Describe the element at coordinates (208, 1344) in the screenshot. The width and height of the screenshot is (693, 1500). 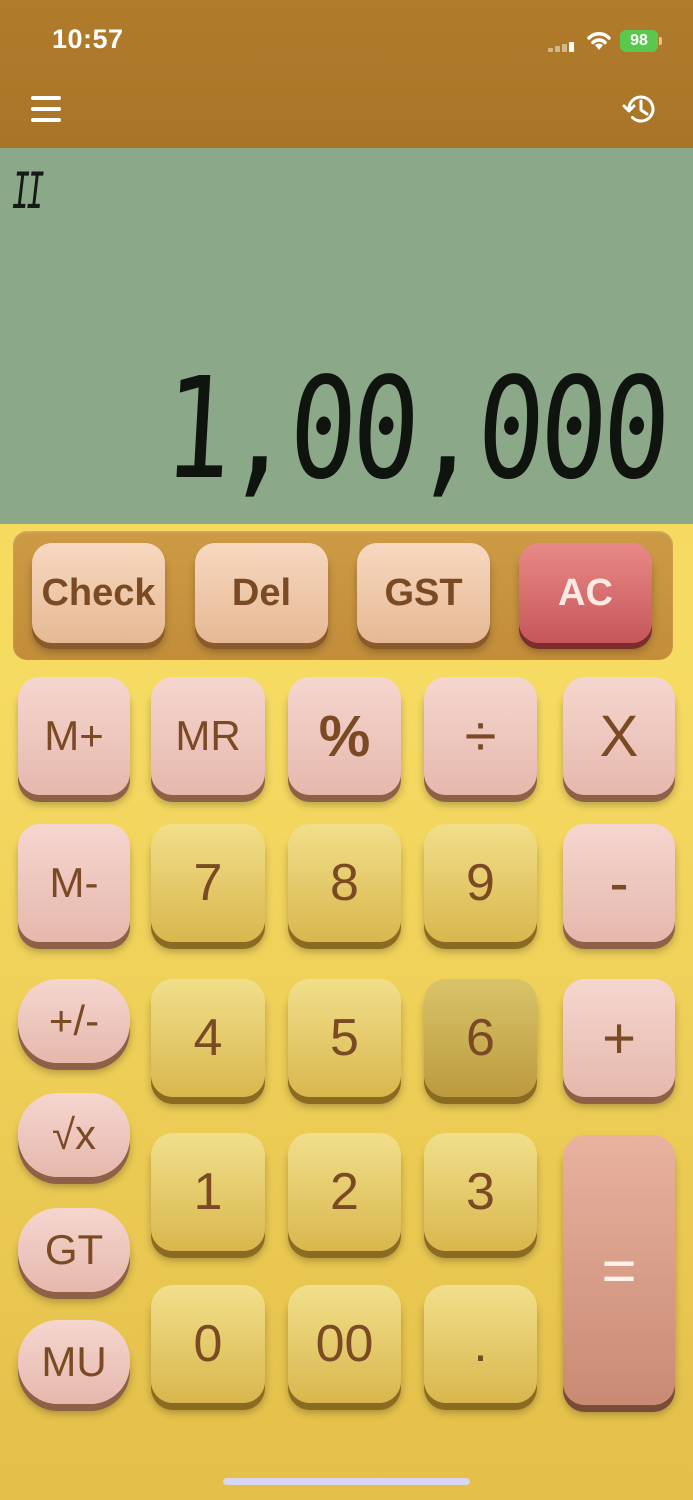
I see `digit-0-button: 0` at that location.